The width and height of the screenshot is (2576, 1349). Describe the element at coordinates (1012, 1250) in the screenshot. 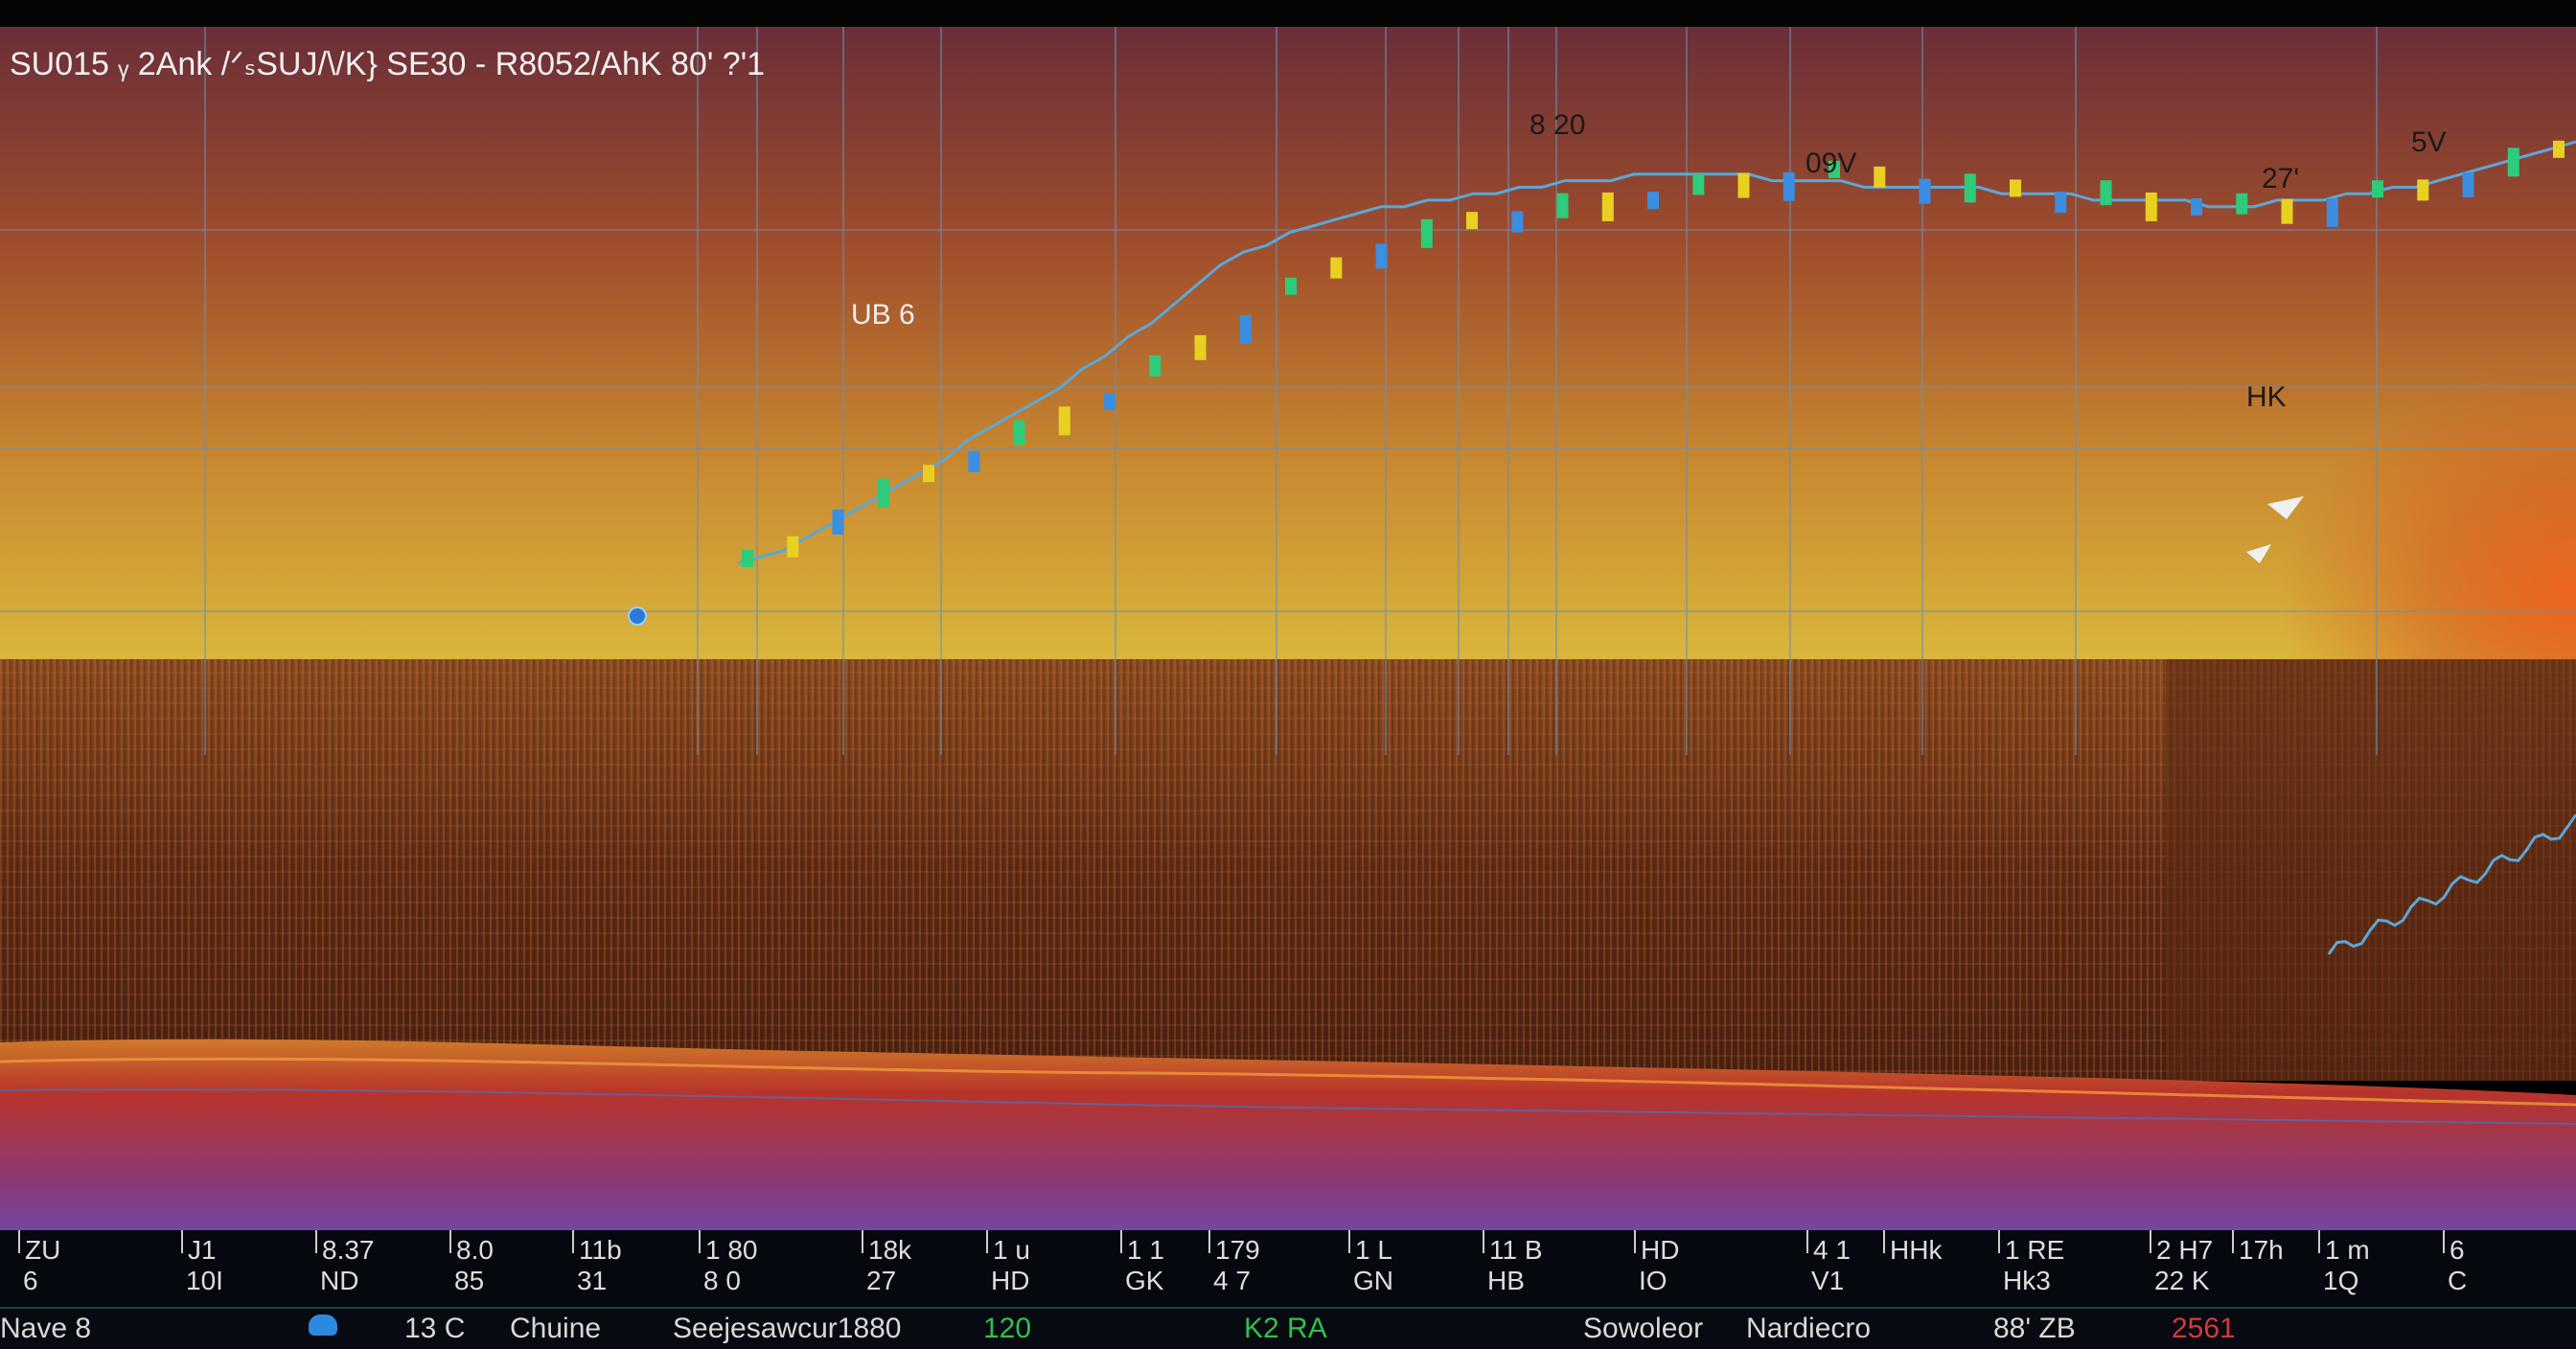

I see `x-tick-label-top: 1 u` at that location.